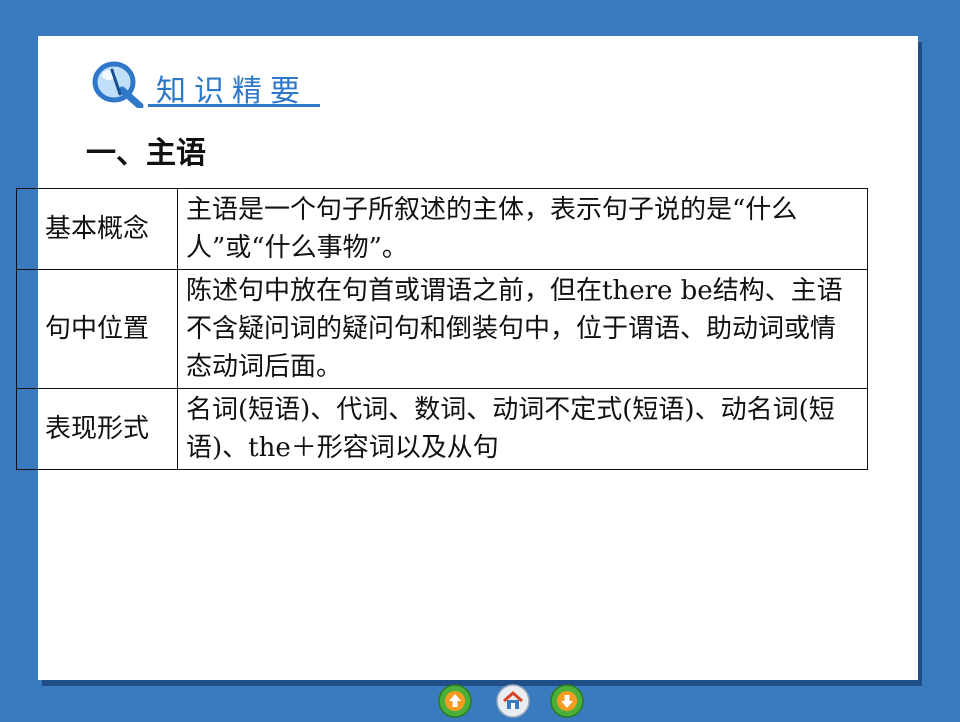 This screenshot has height=722, width=960. What do you see at coordinates (207, 84) in the screenshot?
I see `section-badge: 知识精要` at bounding box center [207, 84].